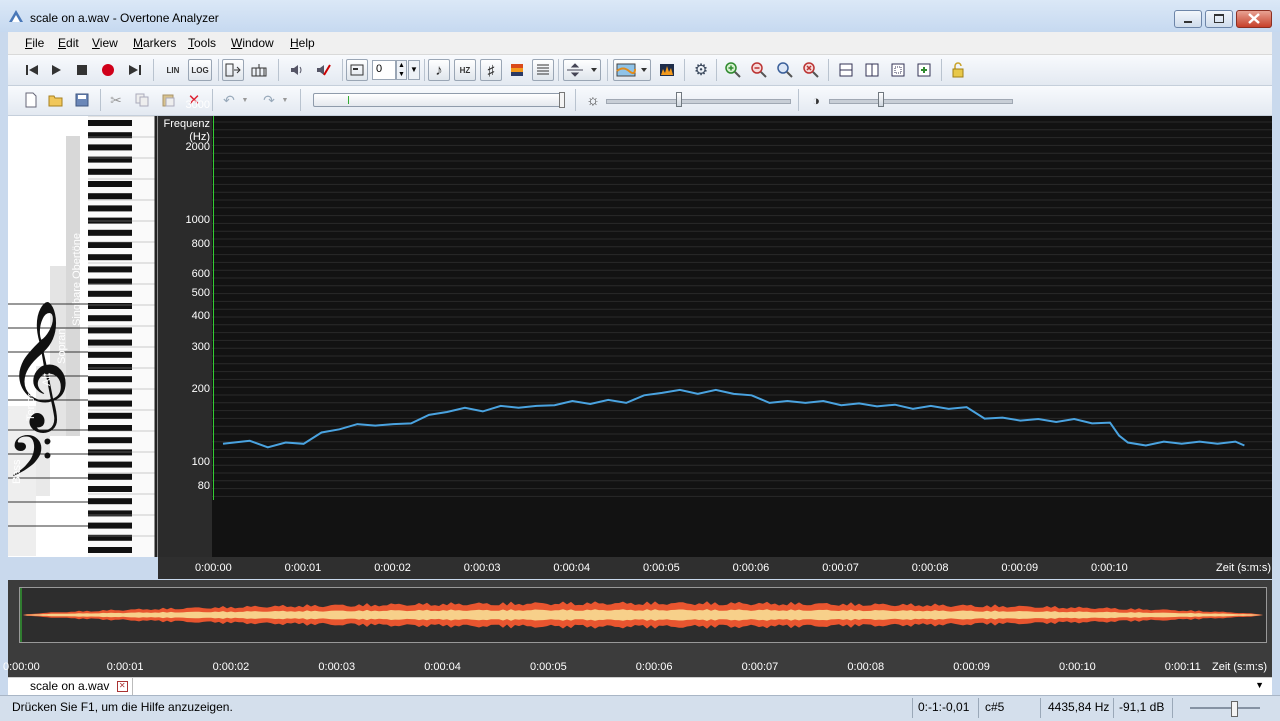 The height and width of the screenshot is (721, 1280). I want to click on y-tick-label: 400, so click(200, 316).